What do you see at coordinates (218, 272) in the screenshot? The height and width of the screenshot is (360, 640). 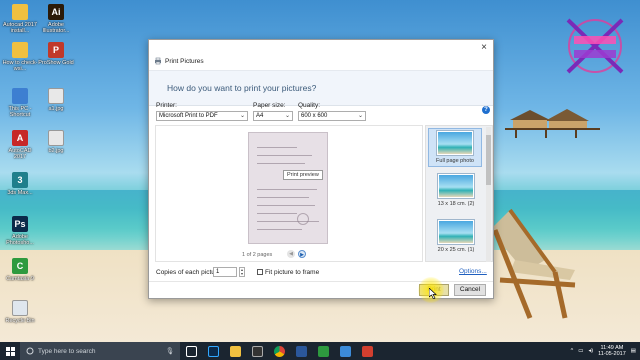 I see `copies-value: 1` at bounding box center [218, 272].